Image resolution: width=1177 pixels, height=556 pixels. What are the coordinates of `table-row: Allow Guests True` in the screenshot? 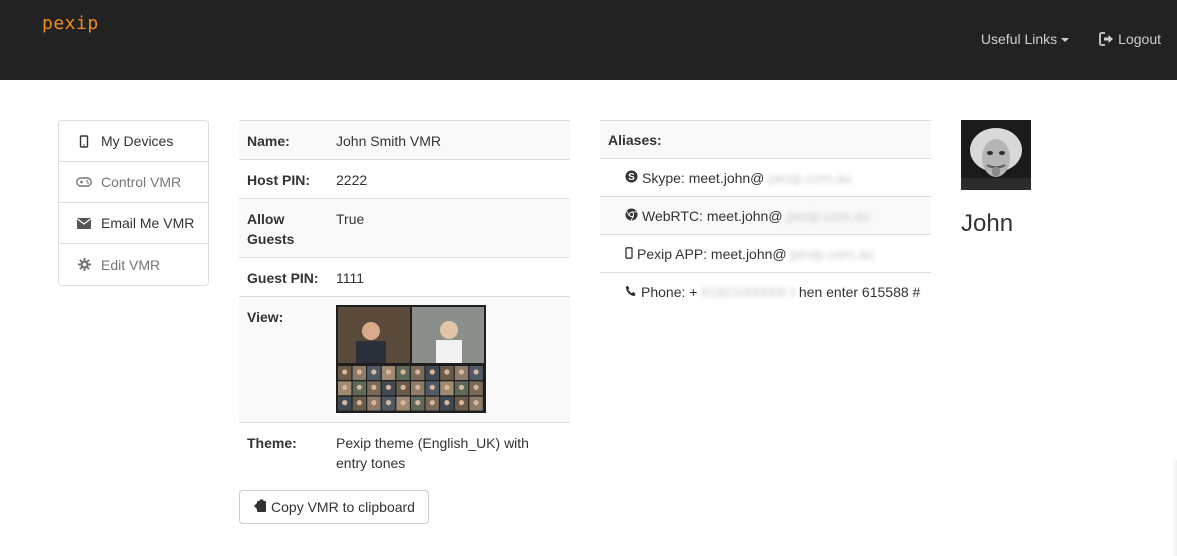 It's located at (404, 228).